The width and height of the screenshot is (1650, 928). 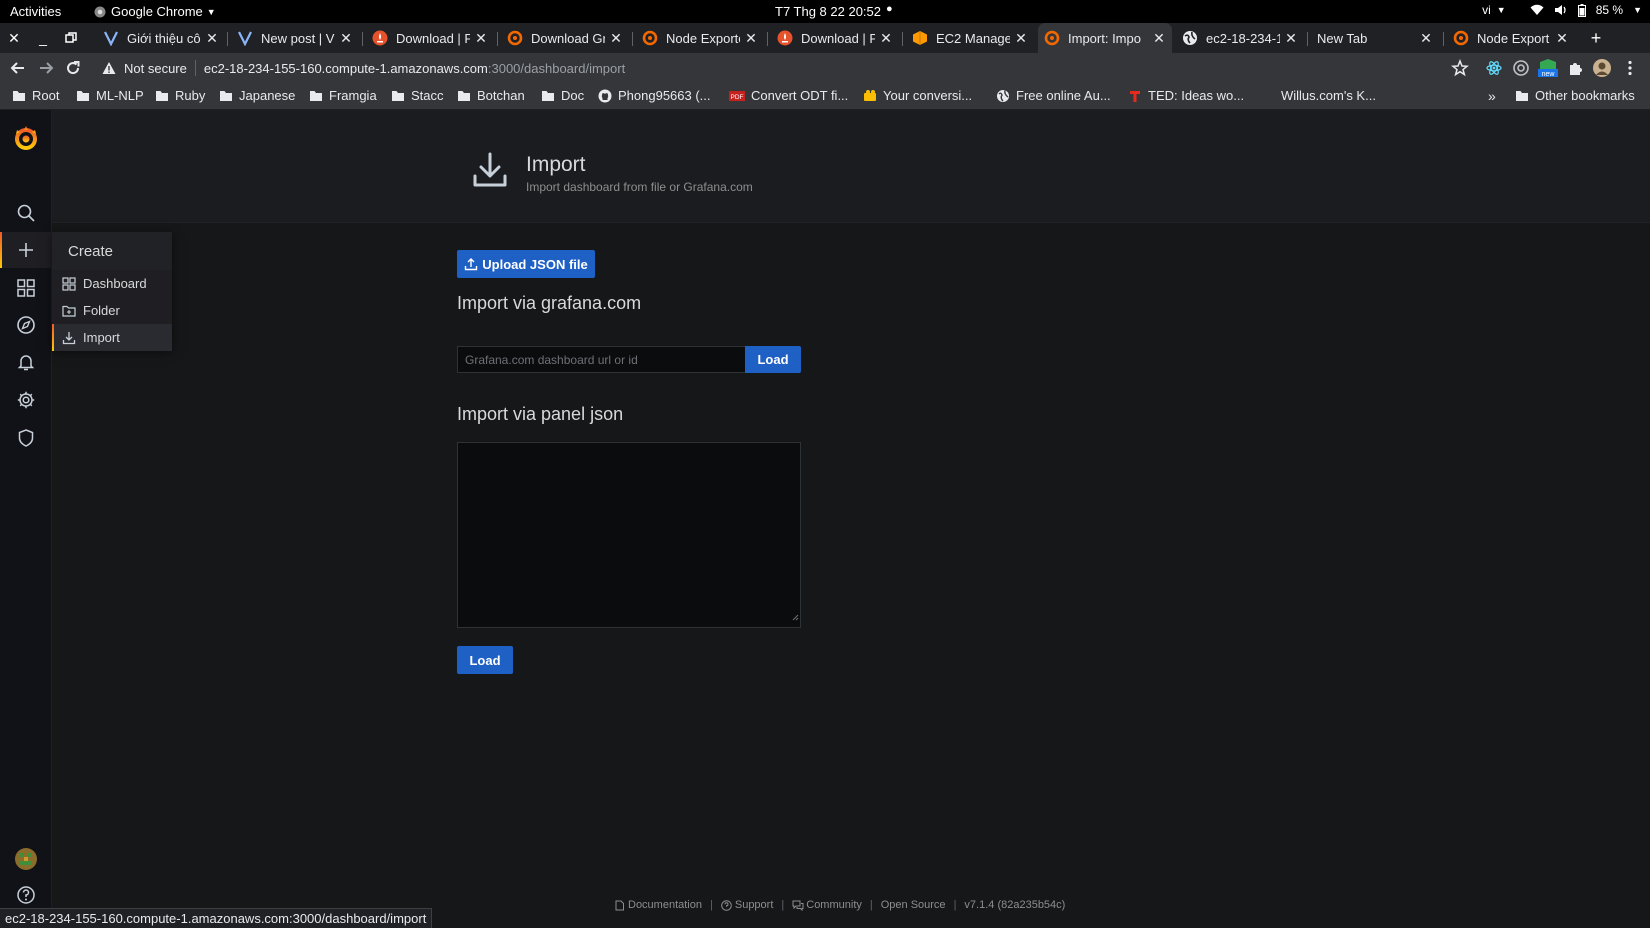 What do you see at coordinates (565, 38) in the screenshot?
I see `browser-tab: Download Gr ✕` at bounding box center [565, 38].